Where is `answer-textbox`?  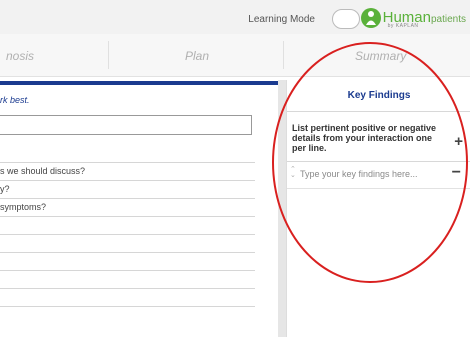
answer-textbox is located at coordinates (126, 125).